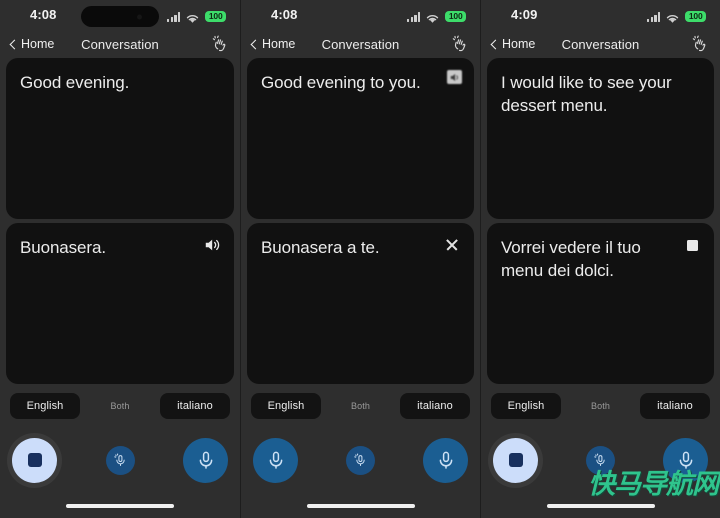 This screenshot has width=720, height=518. What do you see at coordinates (653, 484) in the screenshot?
I see `site-watermark: 快马导航网` at bounding box center [653, 484].